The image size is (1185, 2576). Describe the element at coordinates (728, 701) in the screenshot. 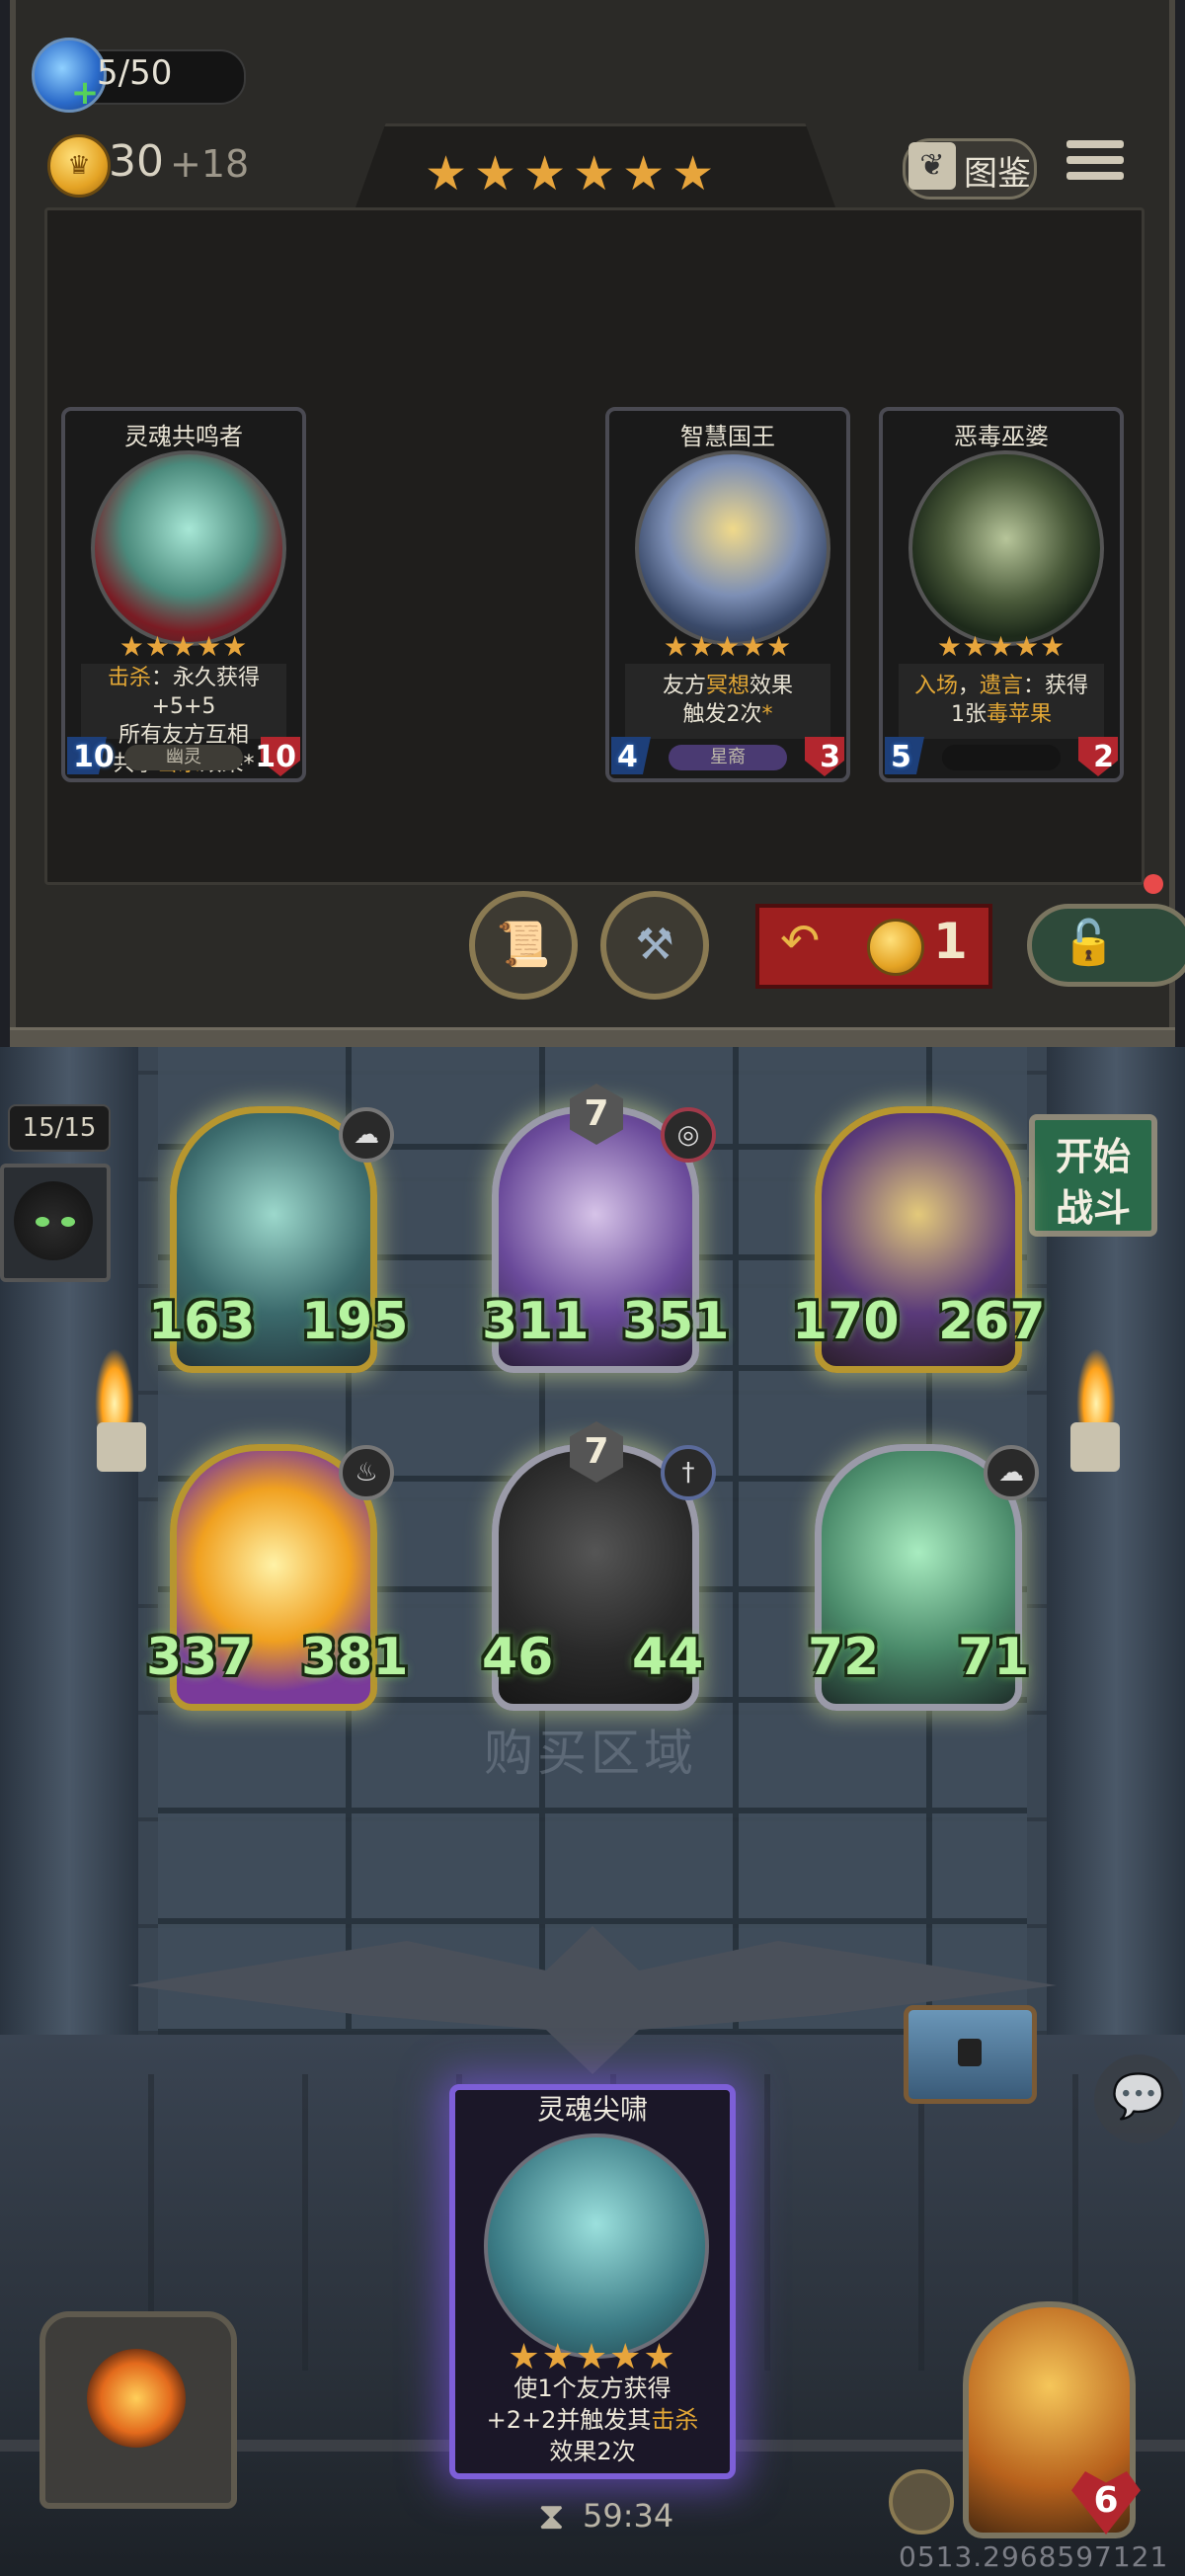

I see `card-description: 友方冥想效果 触发2次*` at that location.